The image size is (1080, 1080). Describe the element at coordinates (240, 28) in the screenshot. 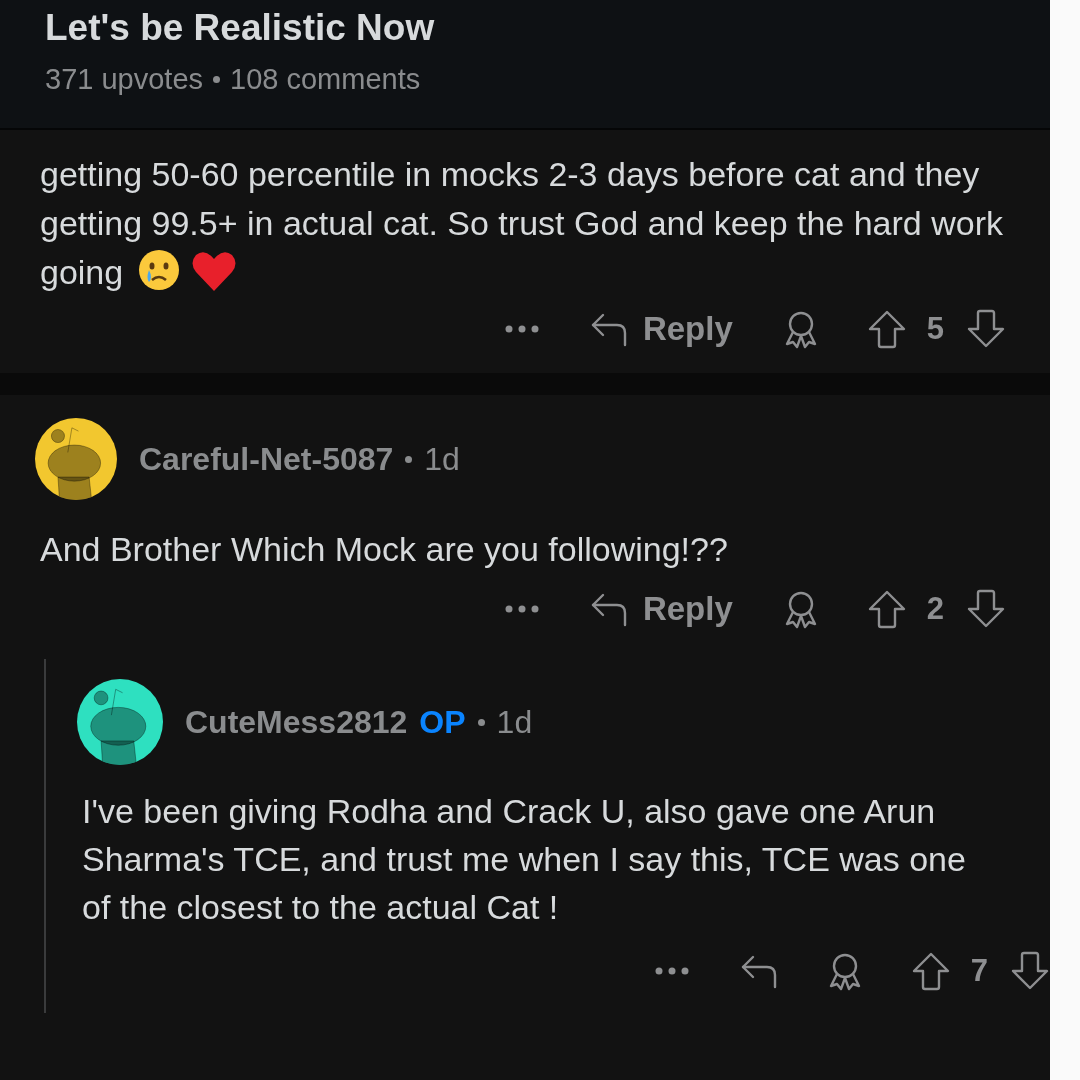

I see `post-title: Let's be Realistic Now` at that location.